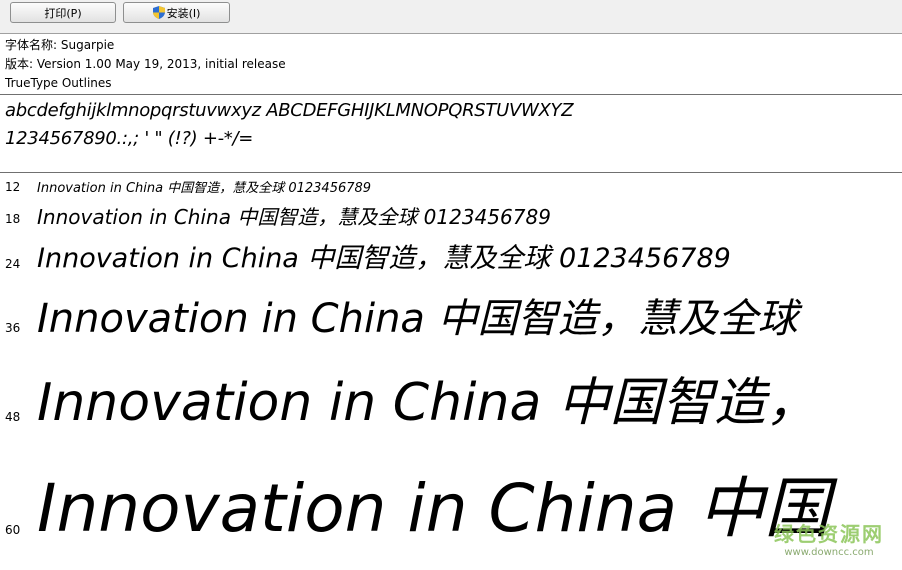 The image size is (902, 570). I want to click on size-label: 24, so click(13, 264).